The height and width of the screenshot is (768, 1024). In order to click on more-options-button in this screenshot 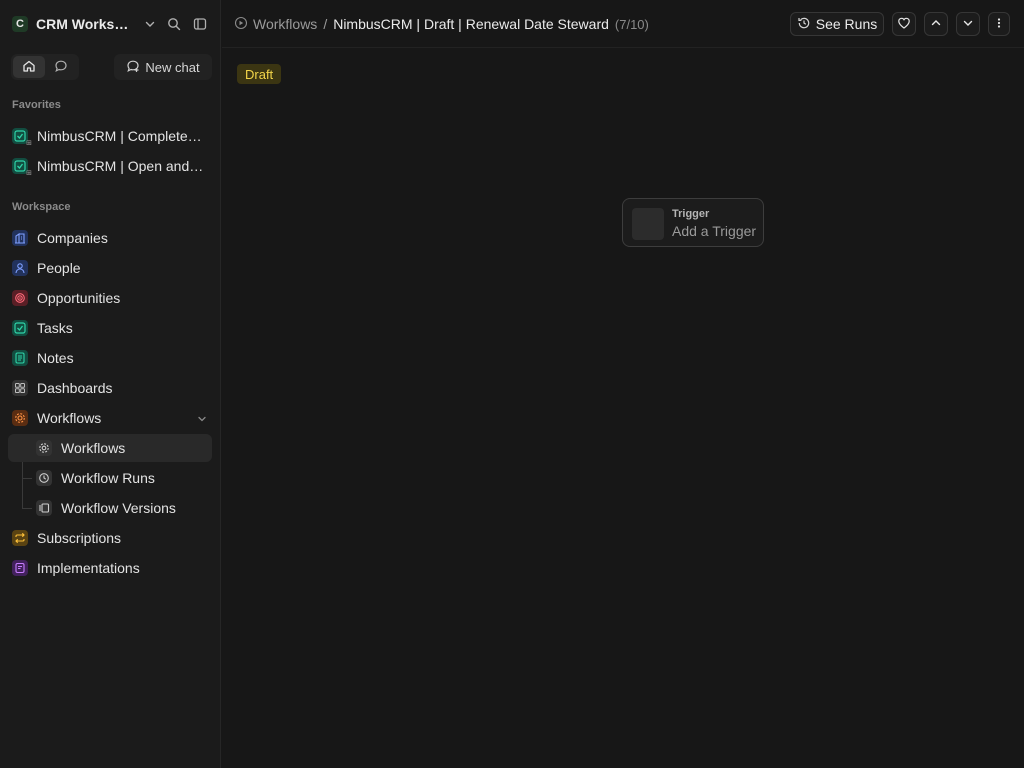, I will do `click(999, 24)`.